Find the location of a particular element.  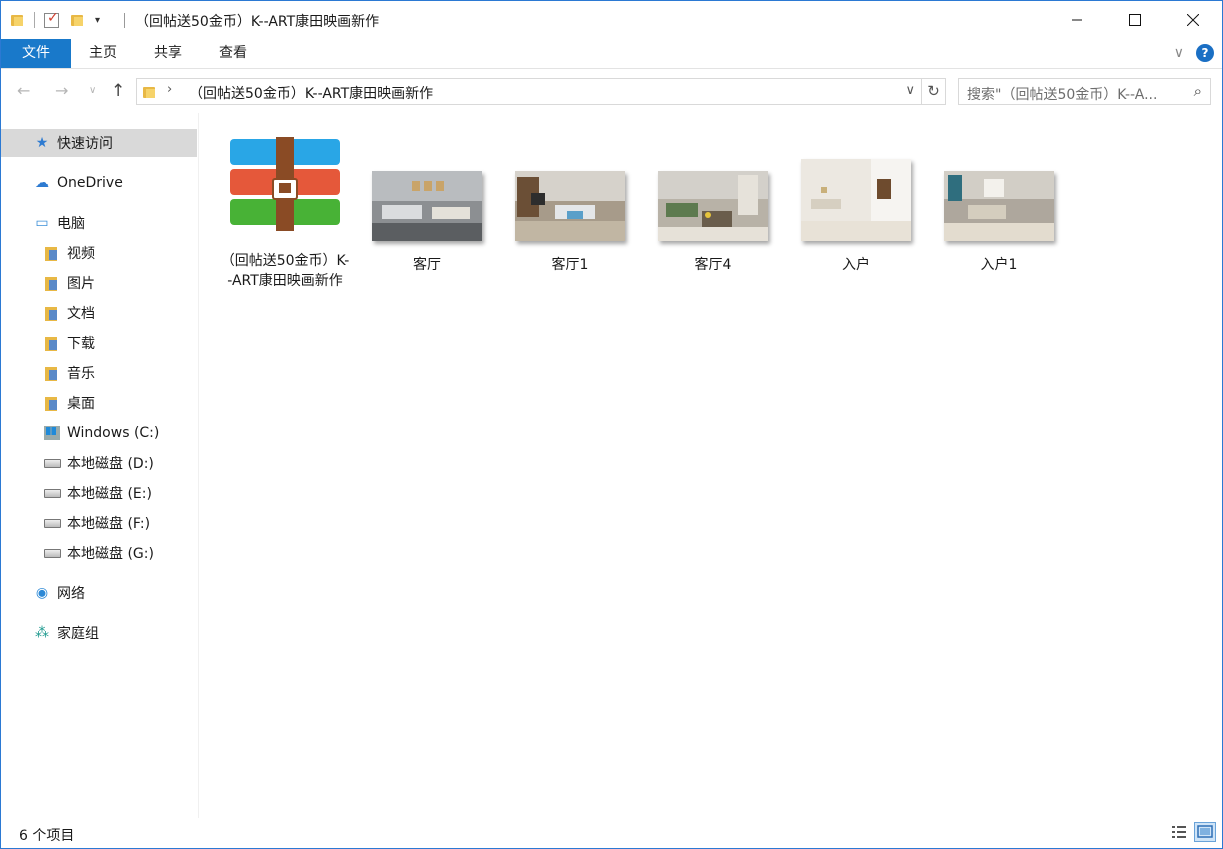

up-arrow-icon: ↑ is located at coordinates (118, 91).